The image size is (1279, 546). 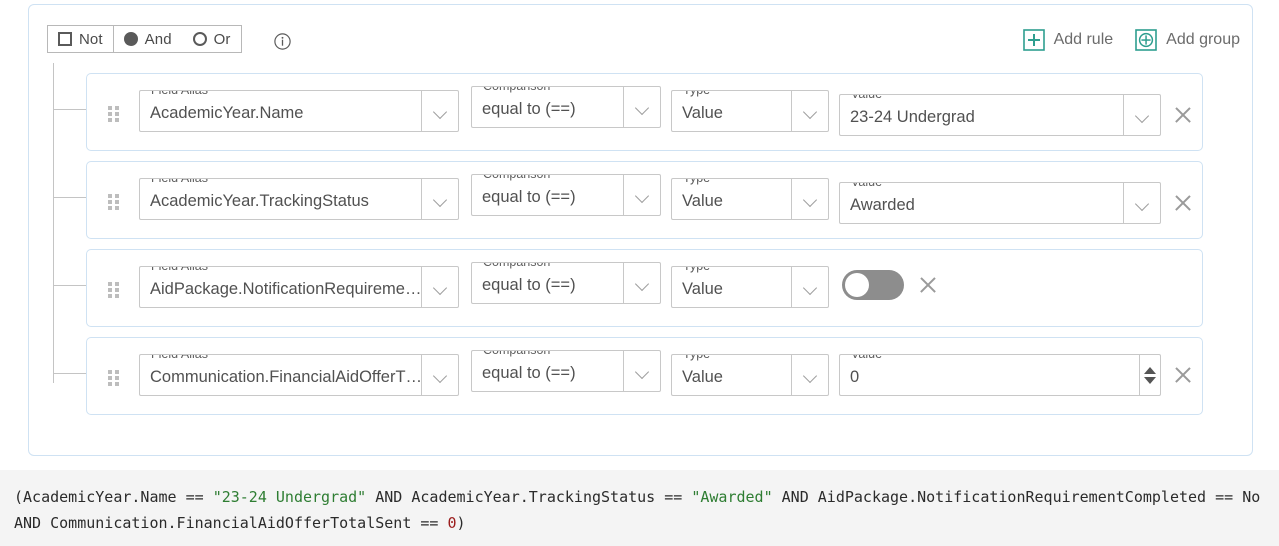 What do you see at coordinates (873, 285) in the screenshot?
I see `value-toggle-switch` at bounding box center [873, 285].